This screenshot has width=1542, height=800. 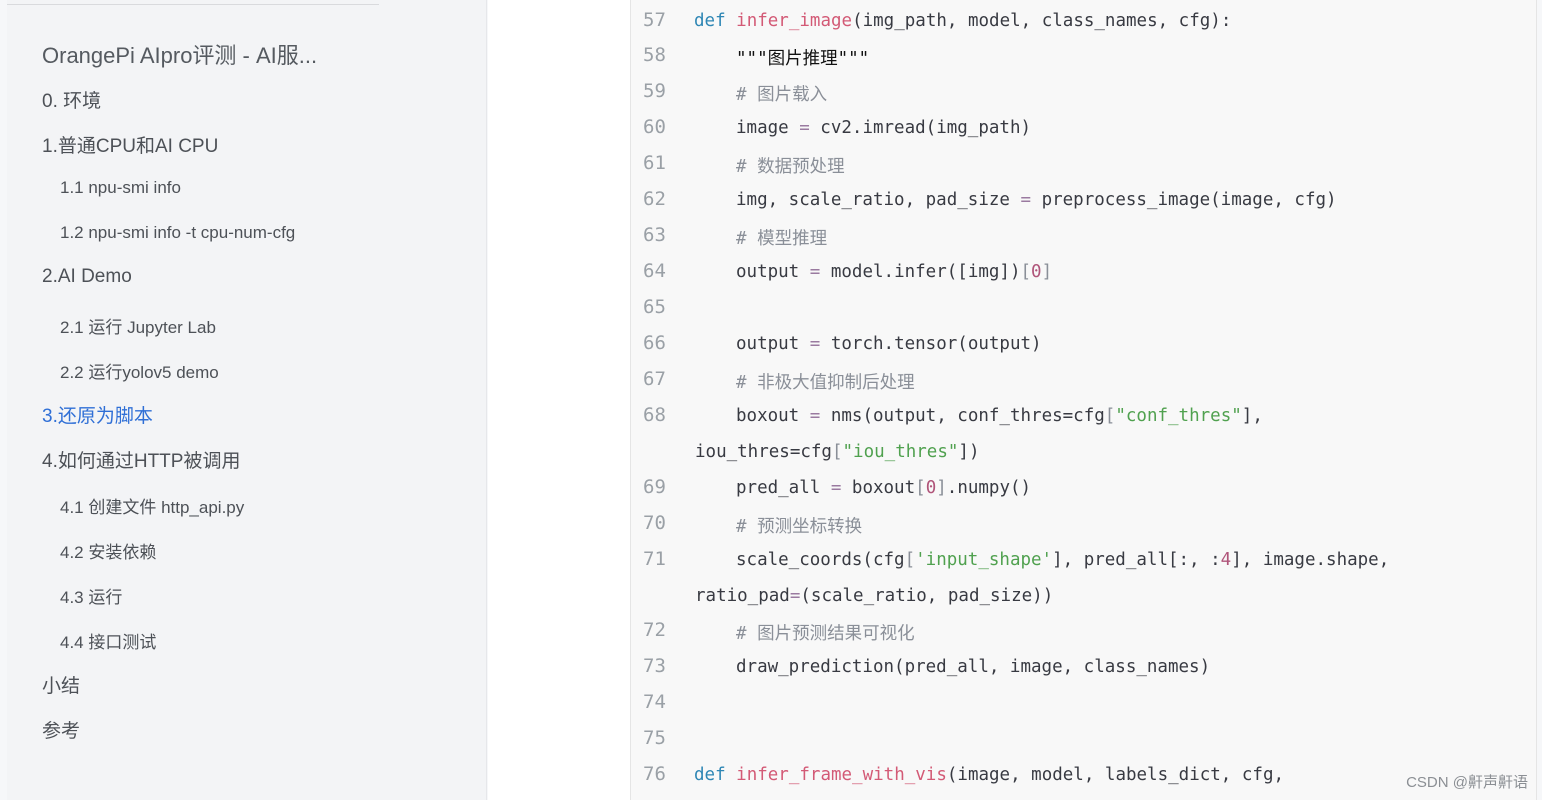 What do you see at coordinates (1465, 781) in the screenshot?
I see `watermark: CSDN @鼾声鼾语` at bounding box center [1465, 781].